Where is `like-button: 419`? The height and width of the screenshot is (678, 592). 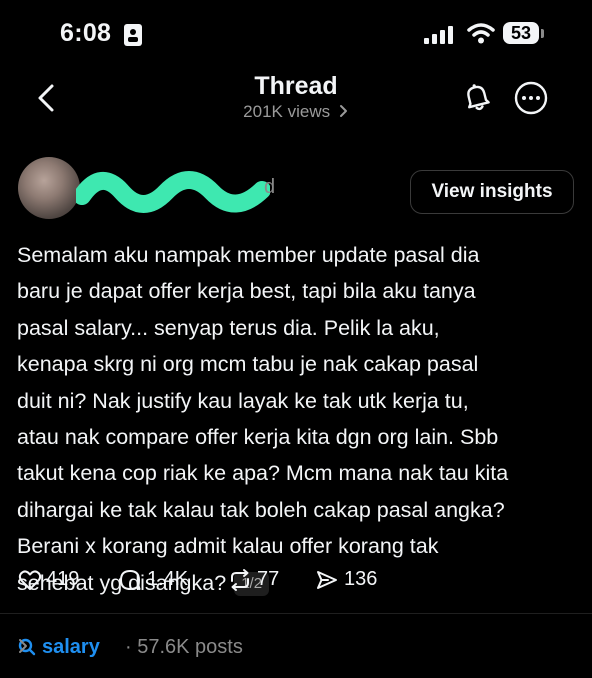 like-button: 419 is located at coordinates (53, 581).